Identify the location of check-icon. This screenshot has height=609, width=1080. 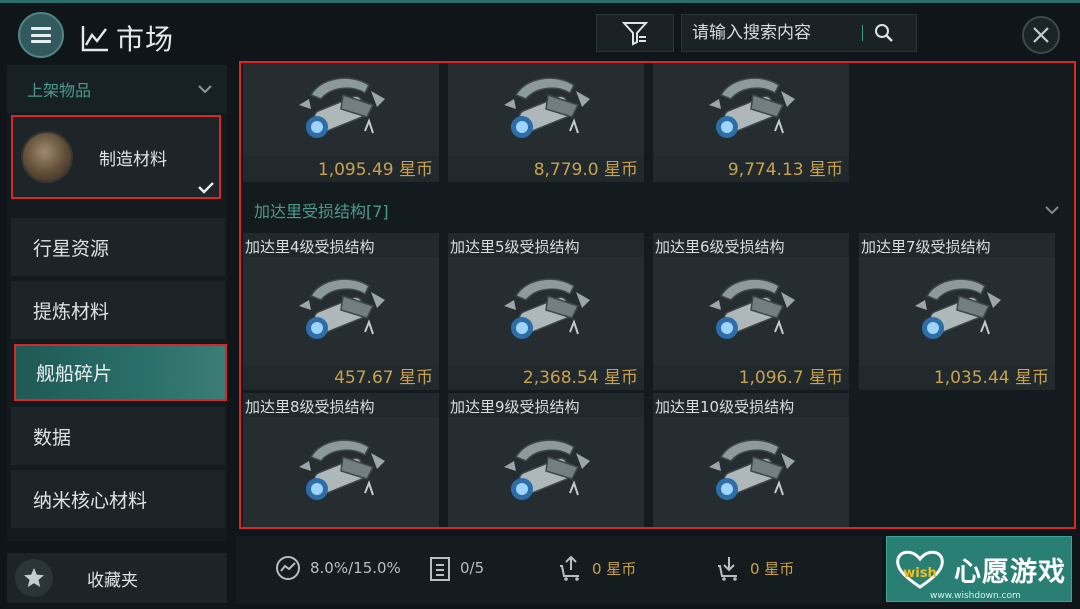
(206, 188).